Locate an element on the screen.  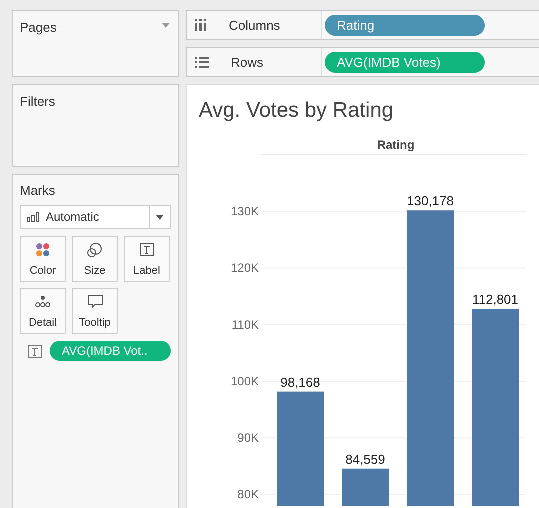
shelf-label: Columns is located at coordinates (254, 25).